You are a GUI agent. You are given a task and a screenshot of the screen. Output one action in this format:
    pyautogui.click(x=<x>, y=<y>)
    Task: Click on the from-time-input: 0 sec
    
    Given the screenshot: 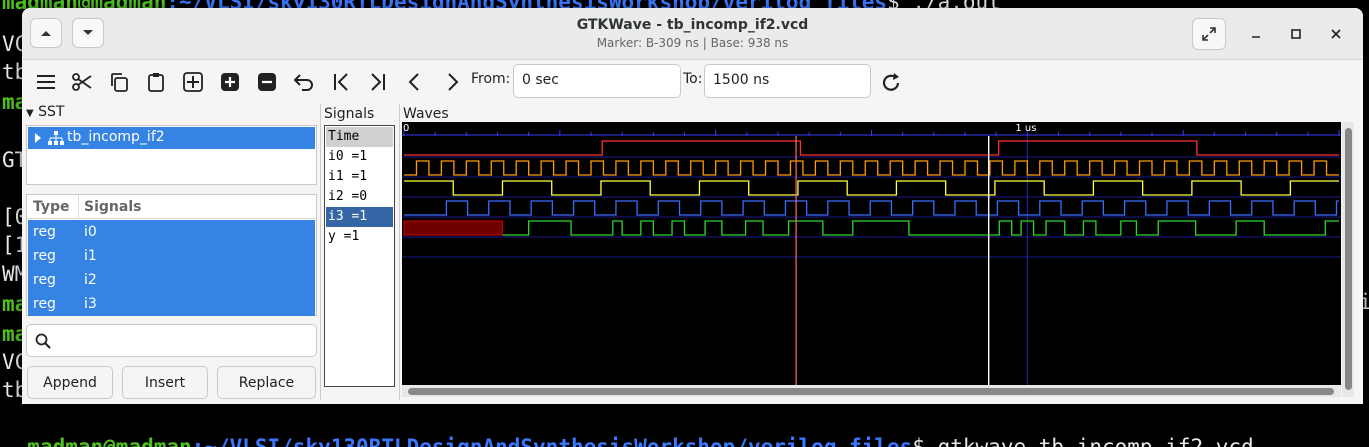 What is the action you would take?
    pyautogui.click(x=597, y=81)
    